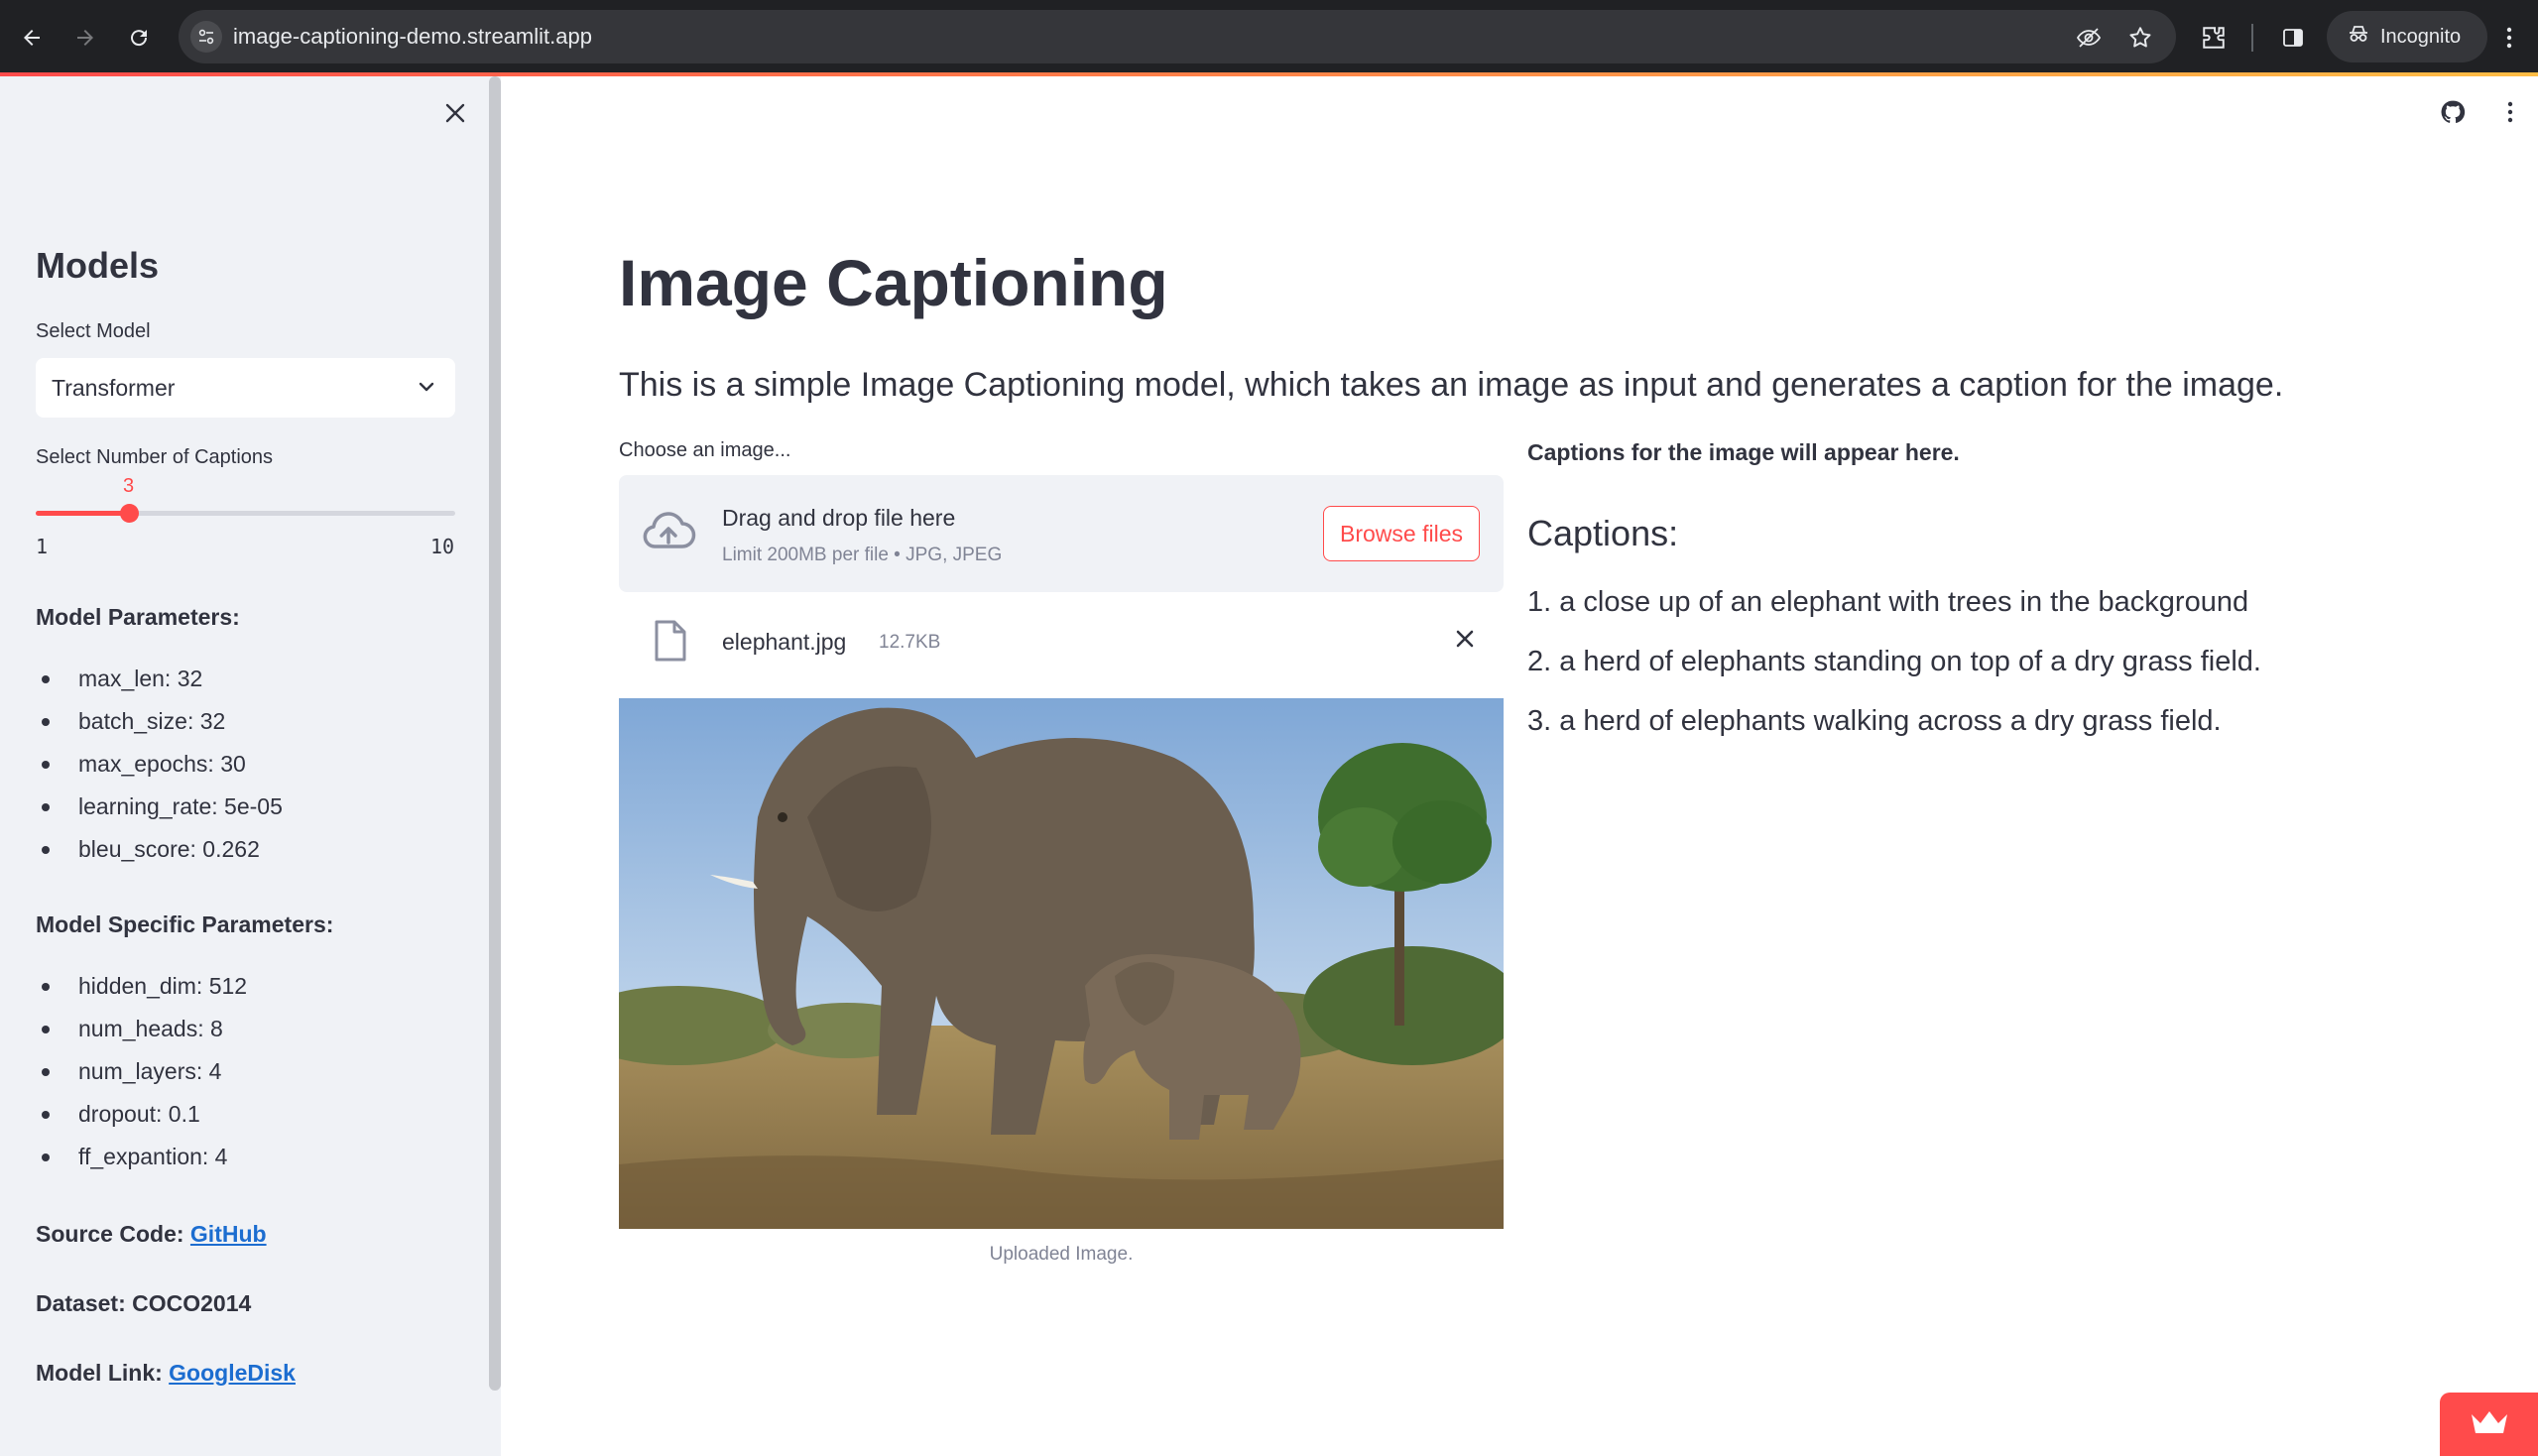 The width and height of the screenshot is (2538, 1456). I want to click on toolbar-divider, so click(2252, 38).